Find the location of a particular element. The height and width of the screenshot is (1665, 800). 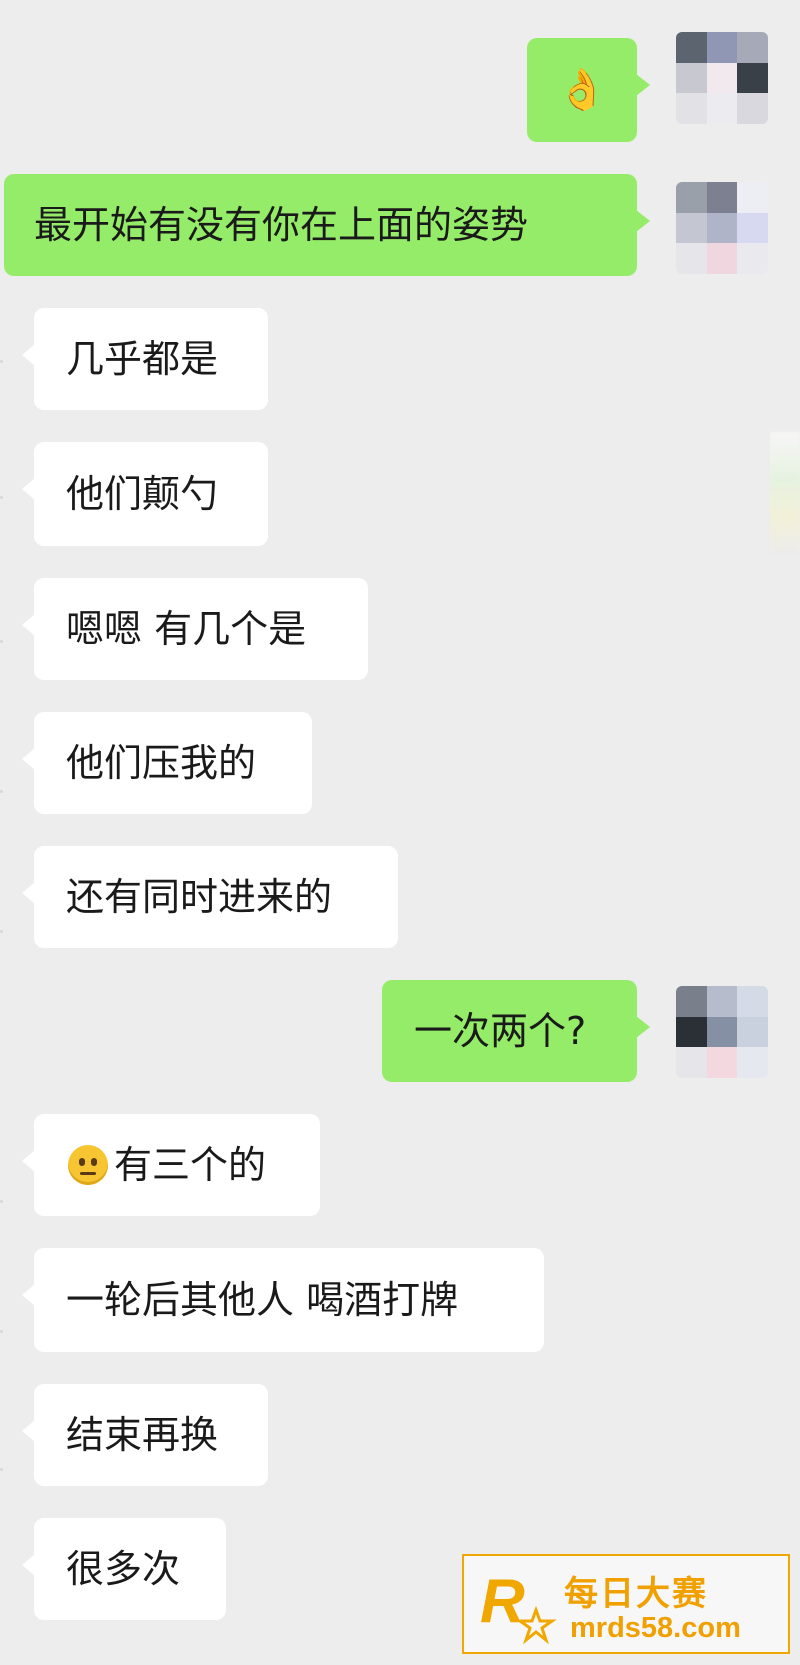

message-bubble-incoming: 他们颠勺 is located at coordinates (145, 494).